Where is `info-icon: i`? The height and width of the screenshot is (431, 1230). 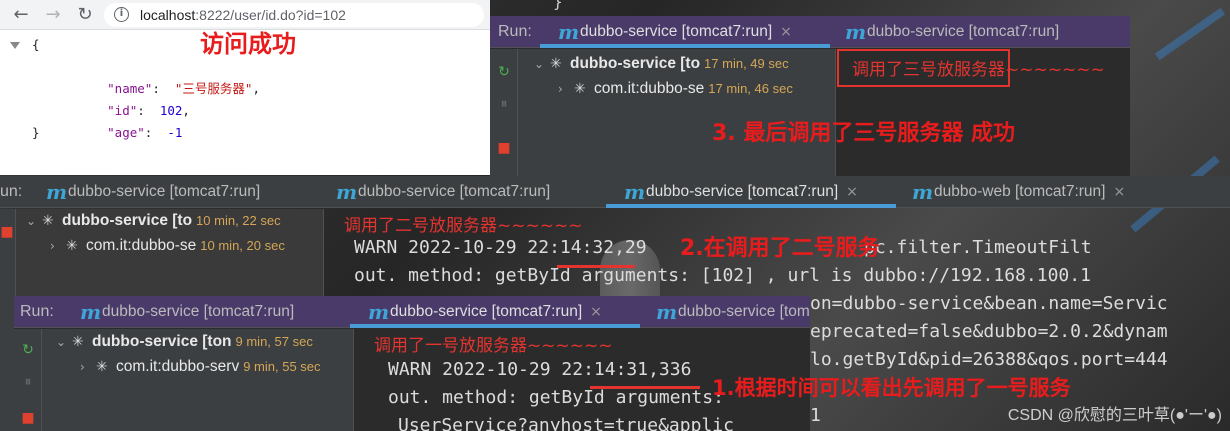 info-icon: i is located at coordinates (121, 14).